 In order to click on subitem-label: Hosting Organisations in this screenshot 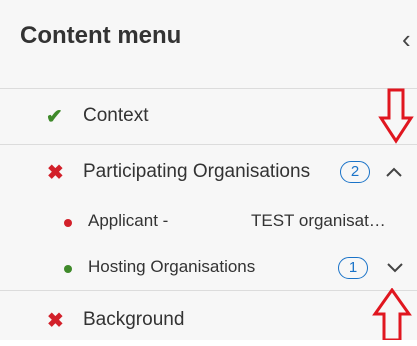, I will do `click(172, 266)`.